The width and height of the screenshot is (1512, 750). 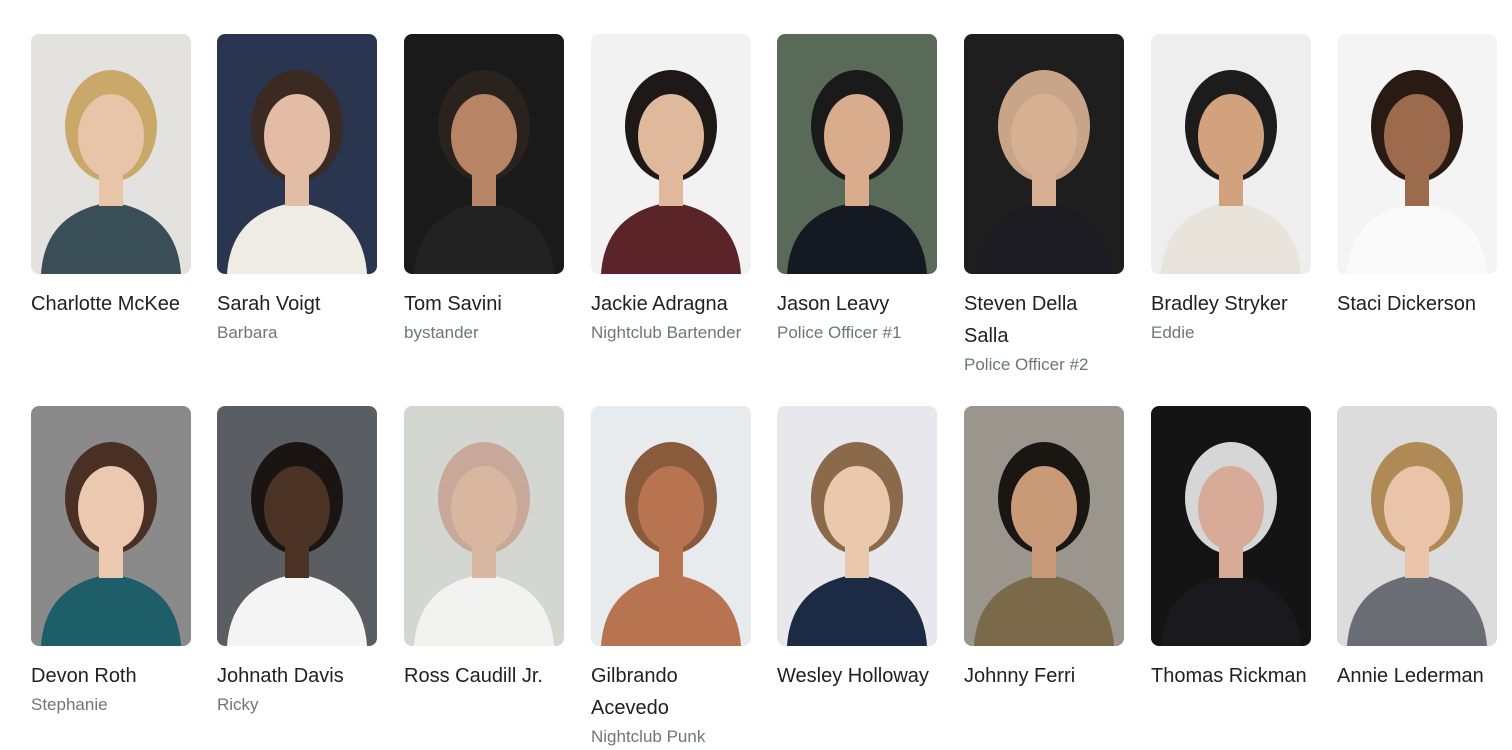 I want to click on cast-card: Jason Leavy Police Officer #1, so click(x=857, y=190).